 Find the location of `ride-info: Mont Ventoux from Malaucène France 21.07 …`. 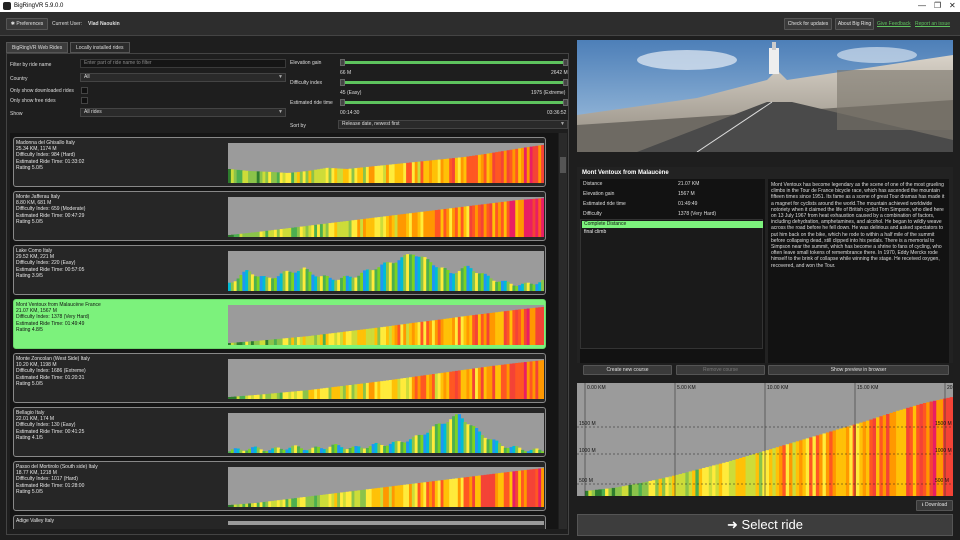

ride-info: Mont Ventoux from Malaucène France 21.07 … is located at coordinates (58, 317).